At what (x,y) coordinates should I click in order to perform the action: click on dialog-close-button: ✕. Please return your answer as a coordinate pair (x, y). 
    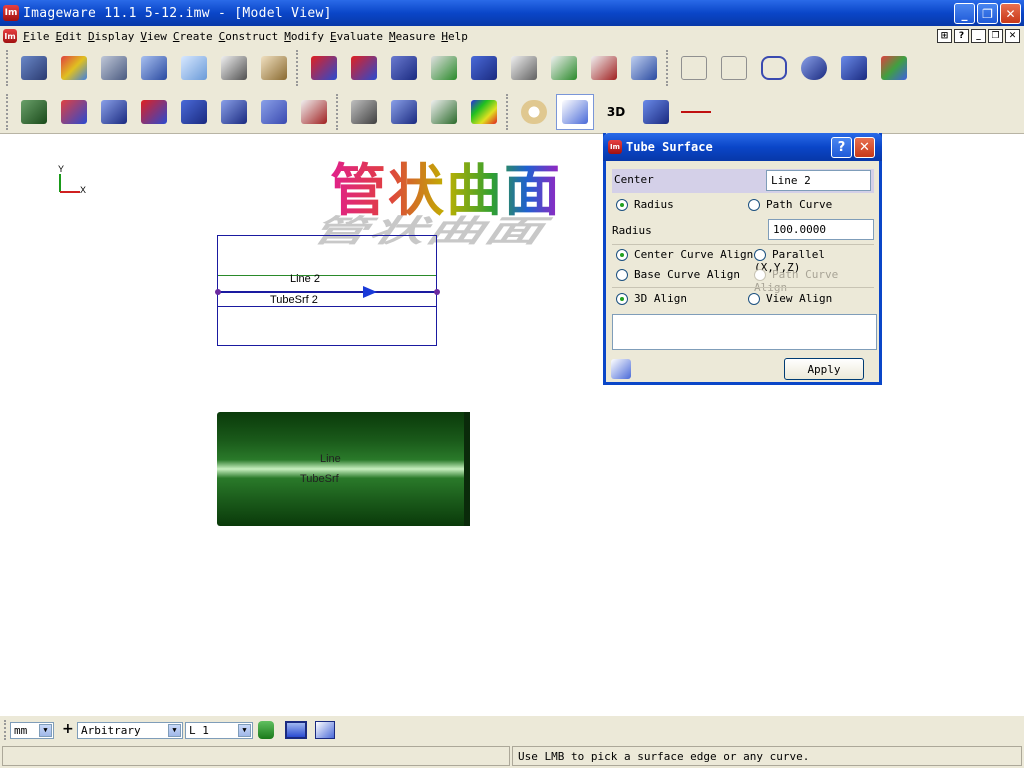
    Looking at the image, I should click on (864, 147).